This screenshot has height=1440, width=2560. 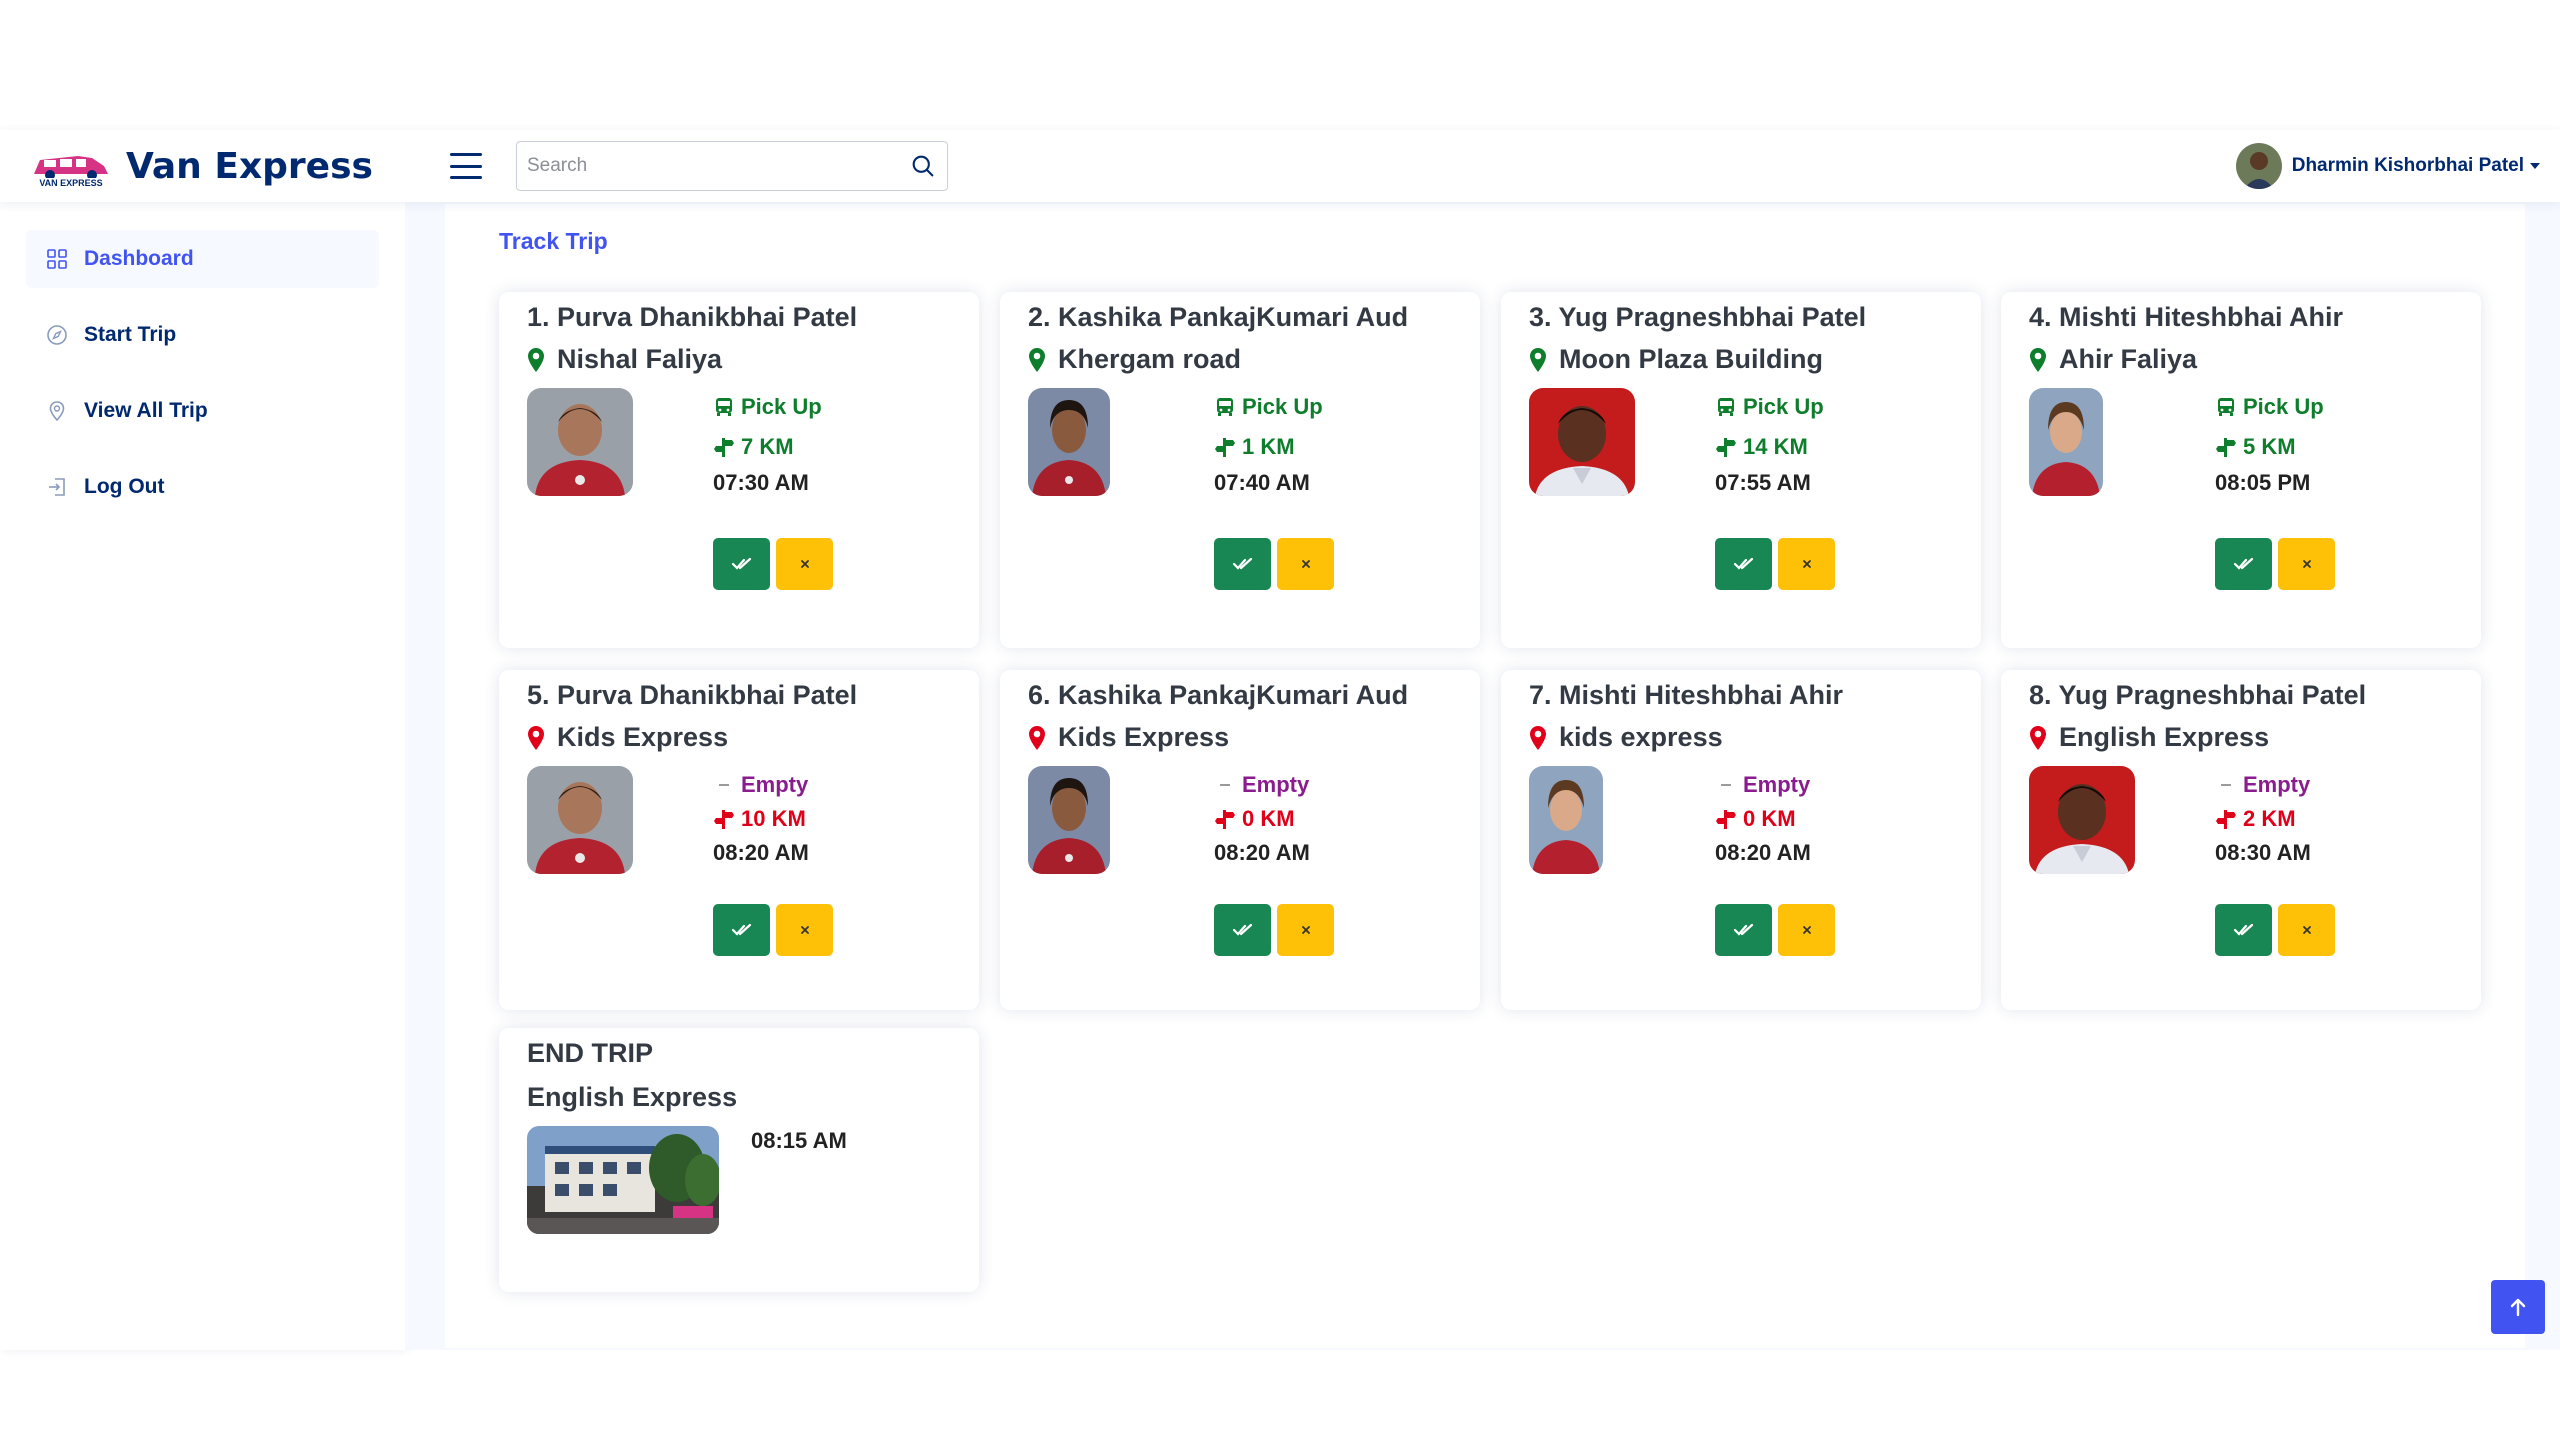 What do you see at coordinates (923, 166) in the screenshot?
I see `search-icon` at bounding box center [923, 166].